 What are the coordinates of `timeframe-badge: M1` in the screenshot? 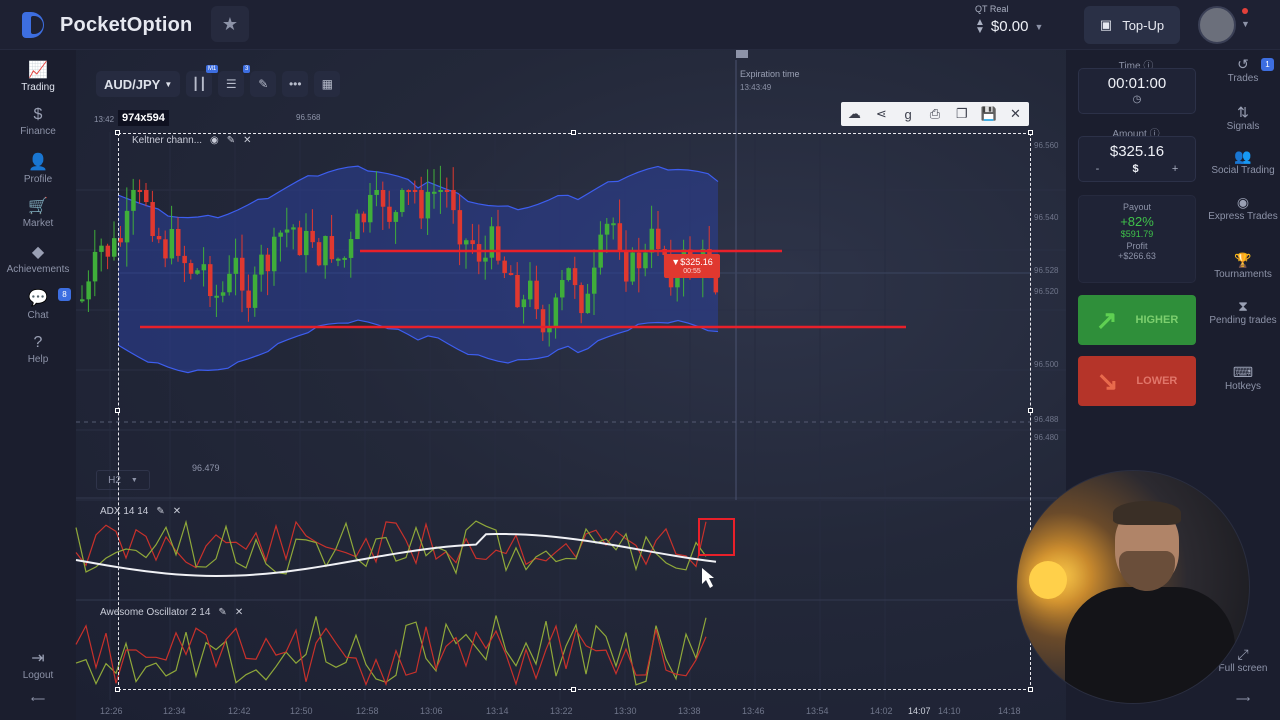 It's located at (212, 69).